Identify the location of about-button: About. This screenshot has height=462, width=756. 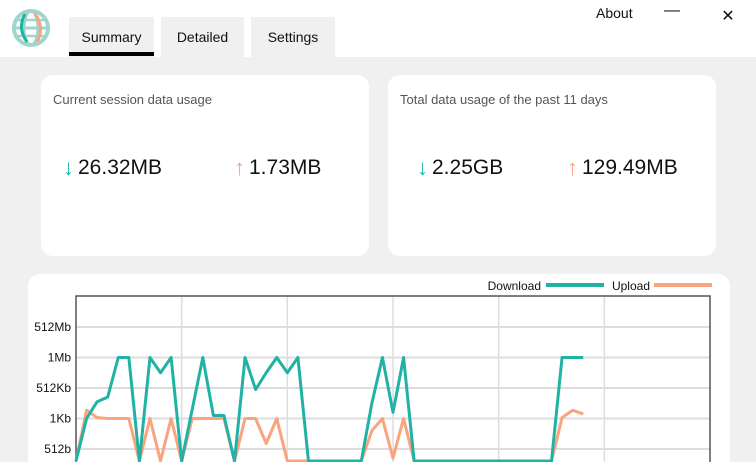
(614, 13).